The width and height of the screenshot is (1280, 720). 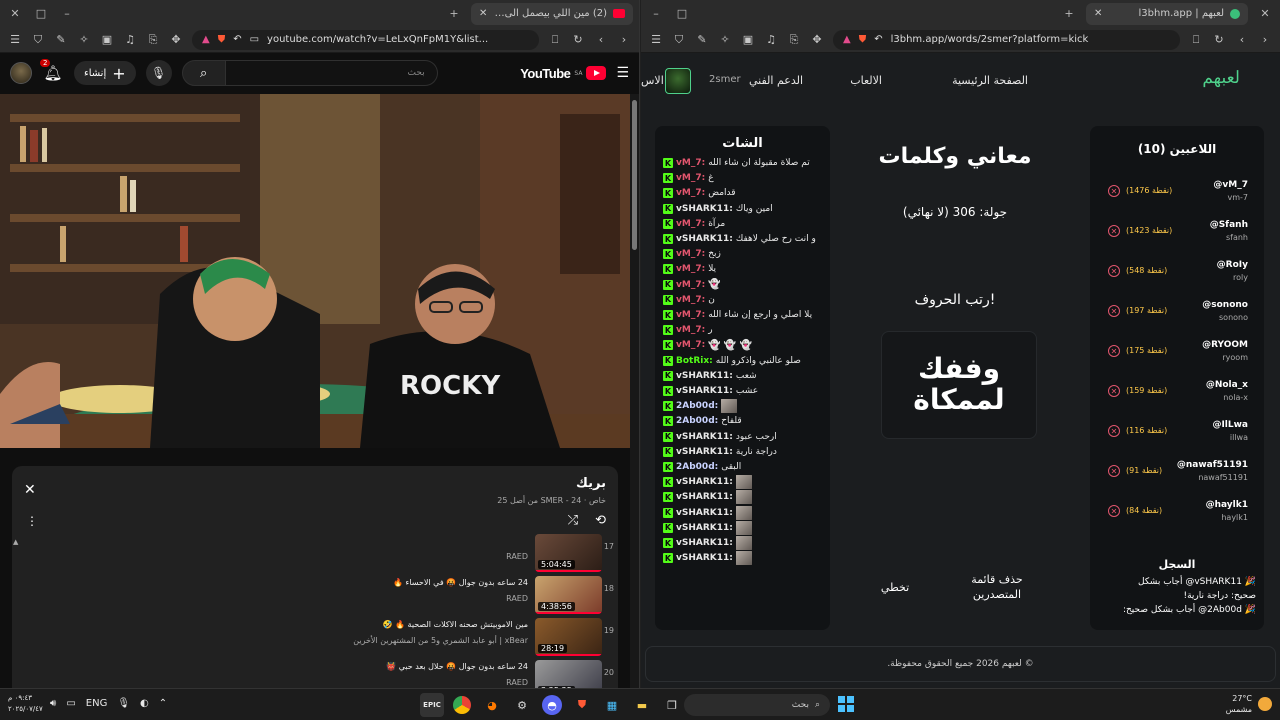 What do you see at coordinates (694, 361) in the screenshot?
I see `chat-username: BotRix:` at bounding box center [694, 361].